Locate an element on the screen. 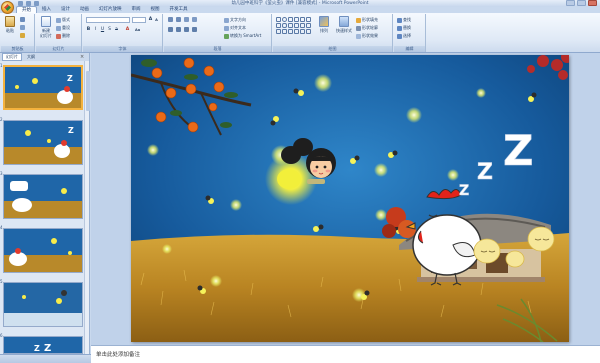 The image size is (600, 363). shape-line-icon is located at coordinates (290, 19).